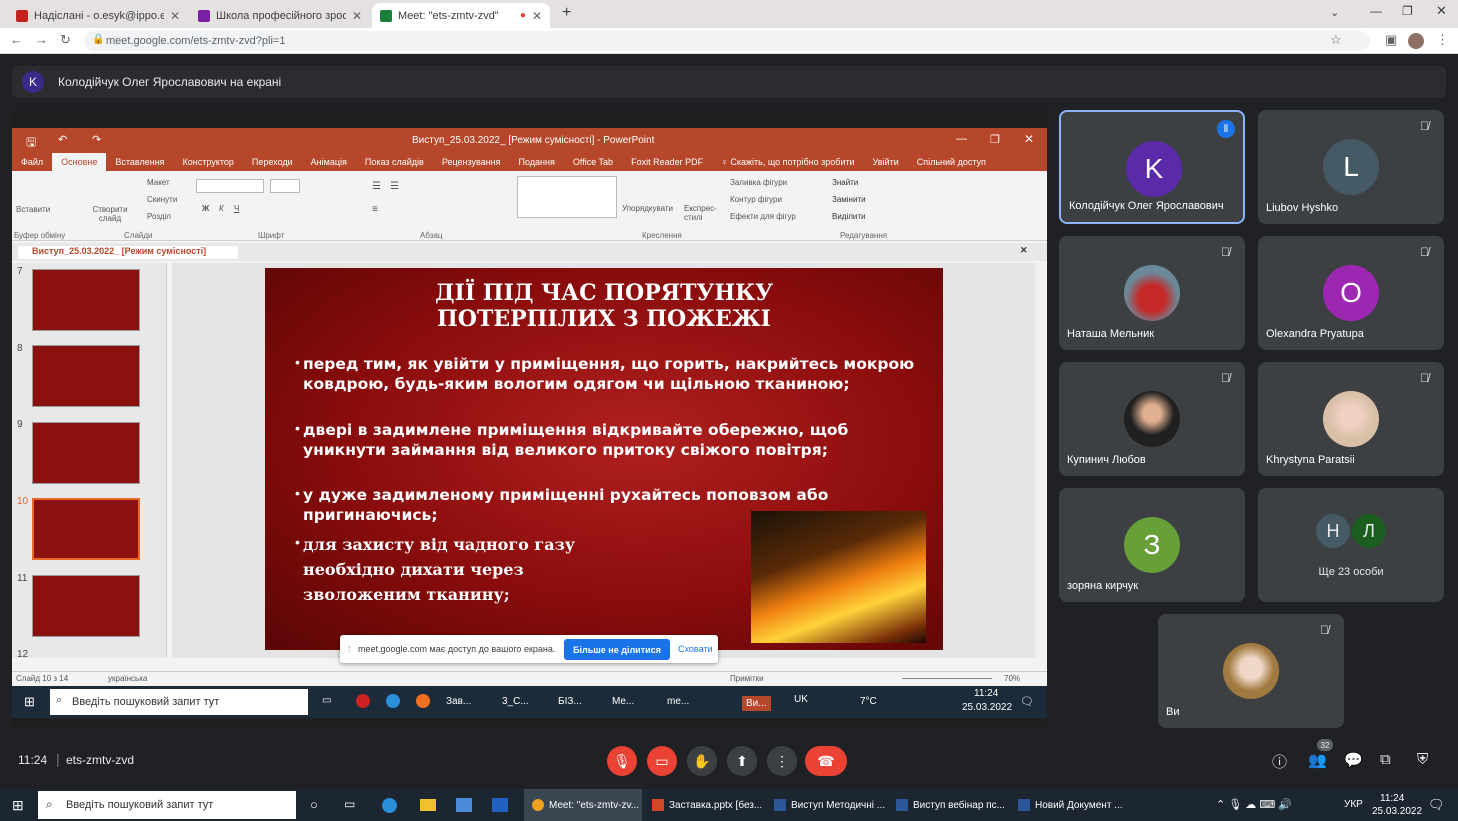 This screenshot has height=821, width=1458. I want to click on inner-search-box: ⌕ Введіть пошуковий запит тут, so click(179, 702).